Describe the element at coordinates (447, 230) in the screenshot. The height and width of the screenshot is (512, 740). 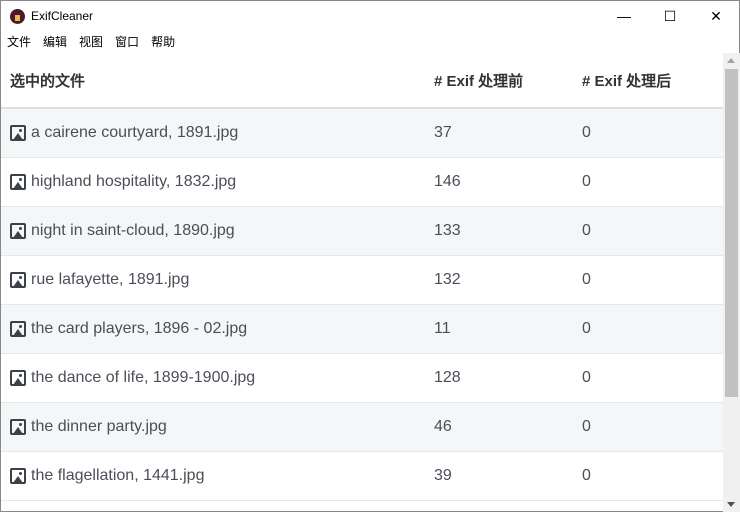
I see `exif-before: 133` at that location.